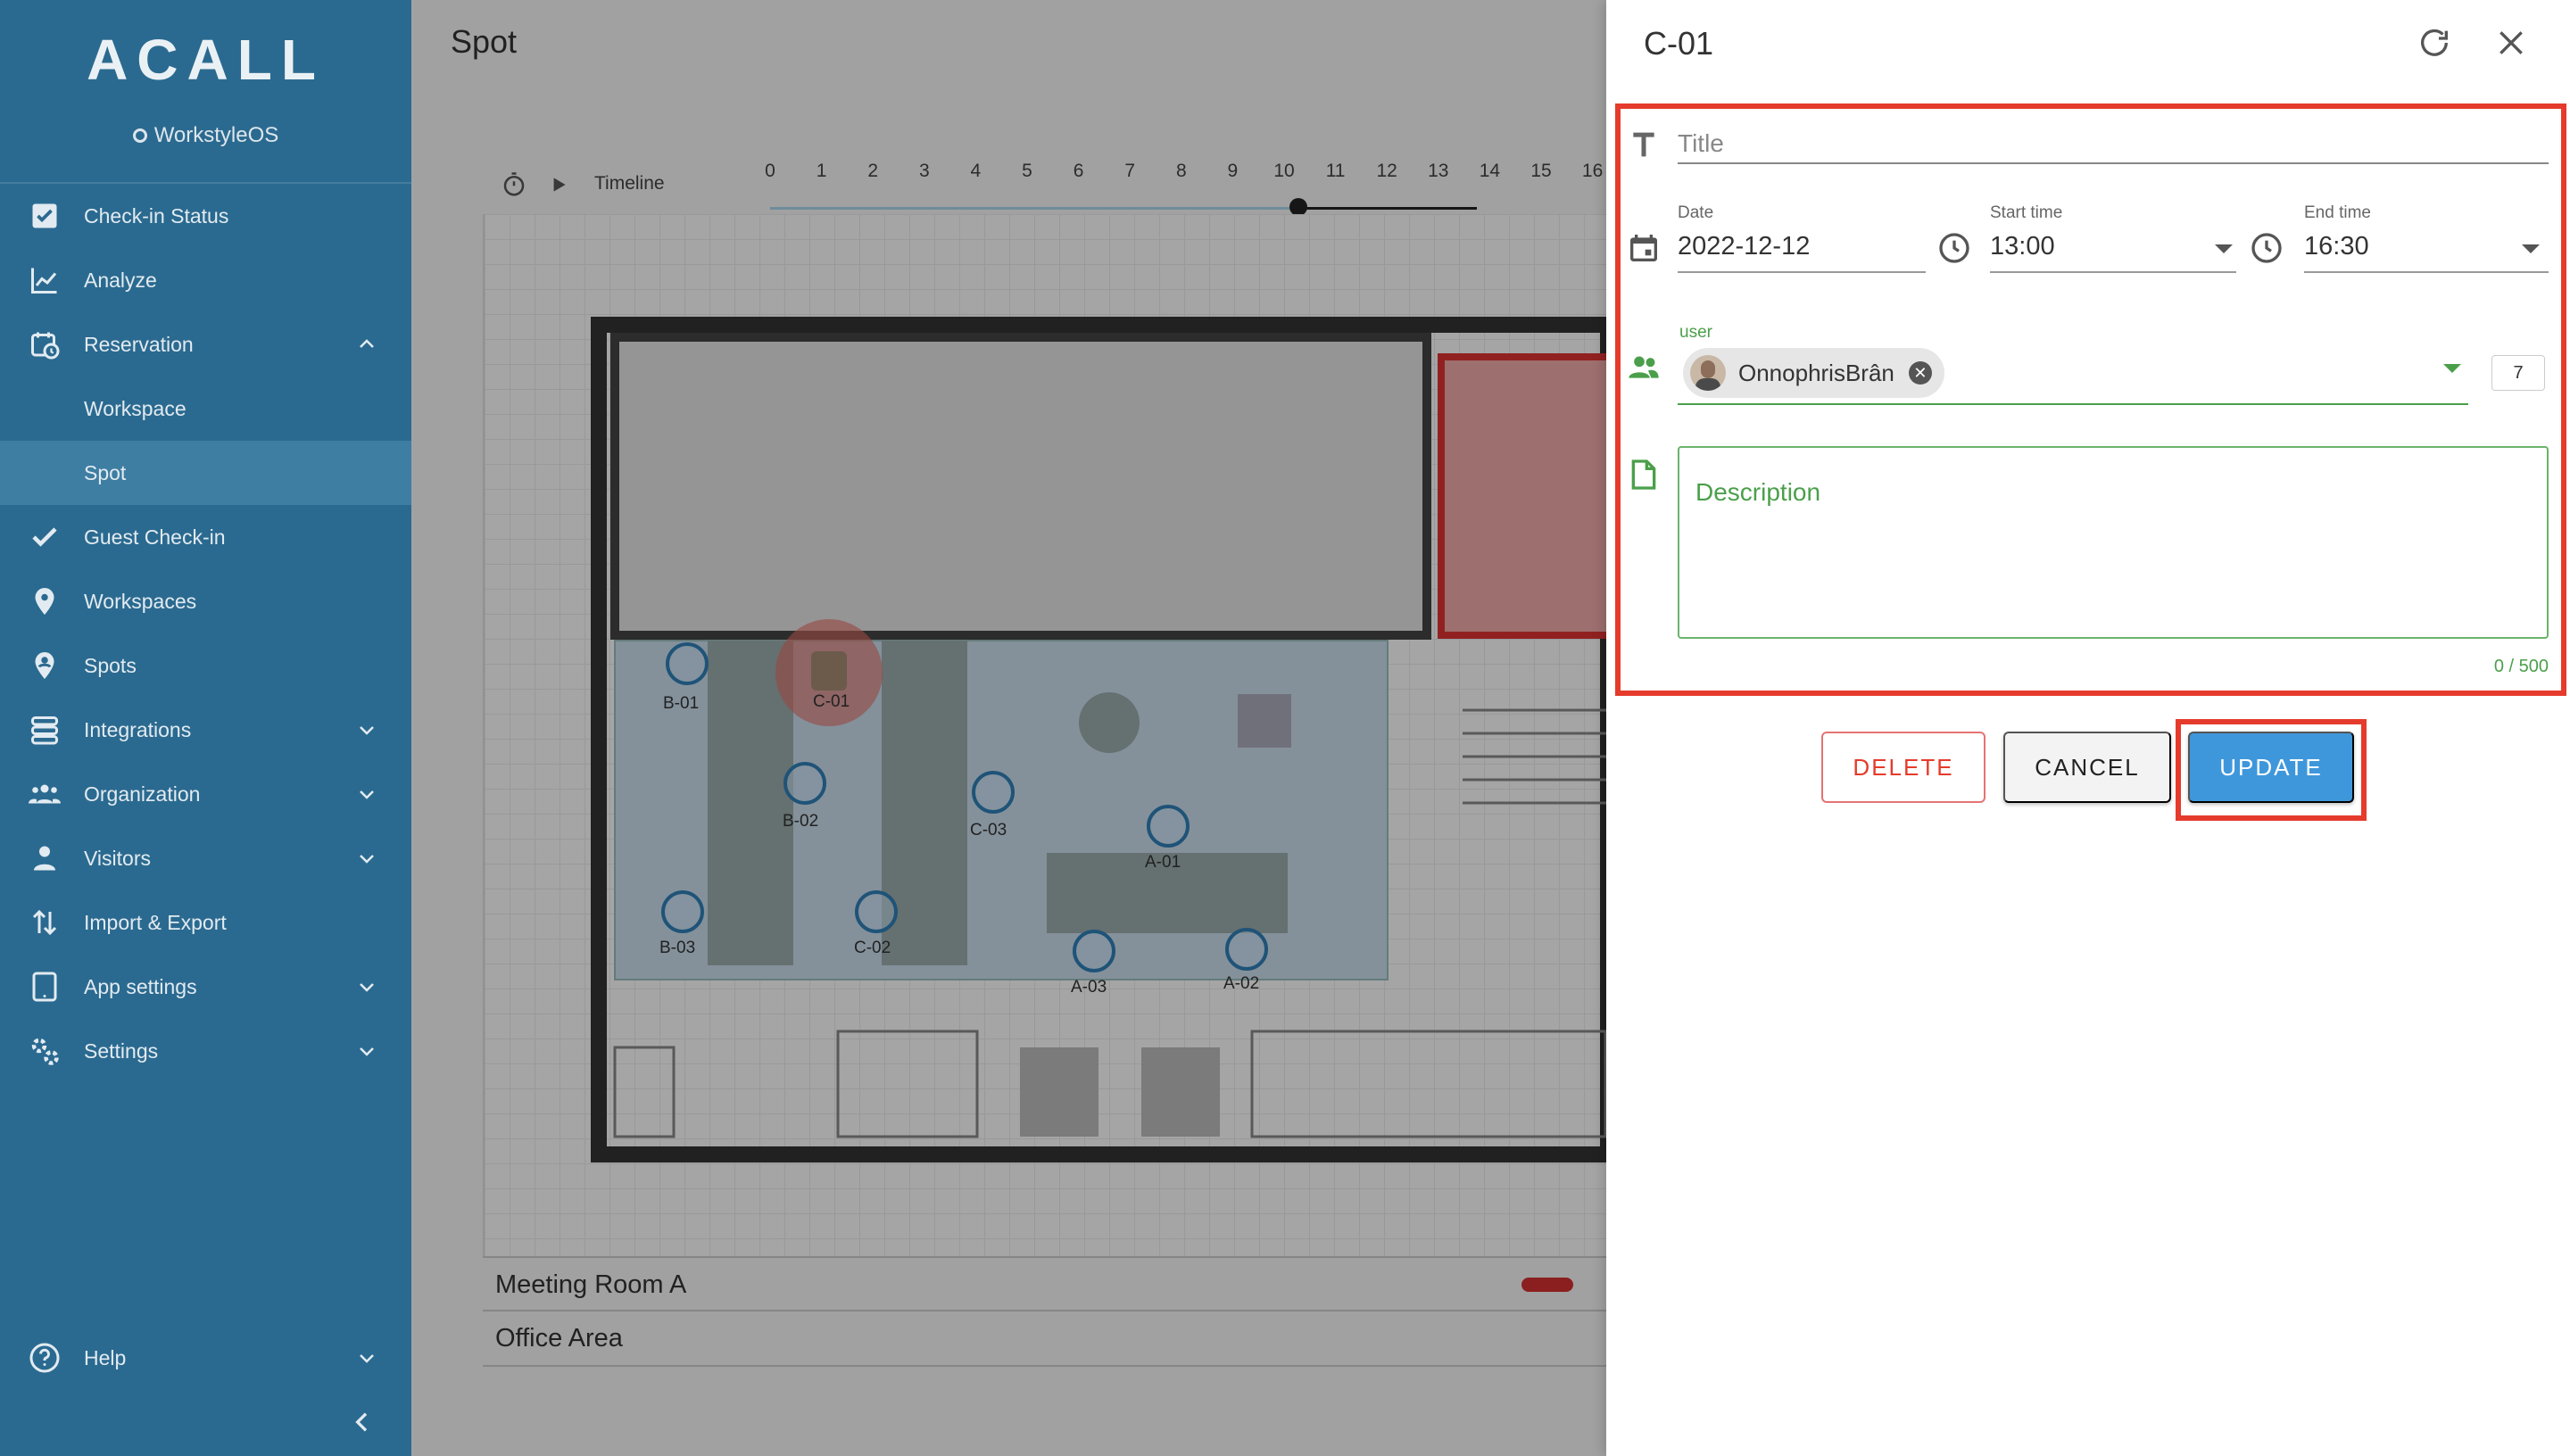 This screenshot has height=1456, width=2570. What do you see at coordinates (1695, 332) in the screenshot?
I see `user-label: user` at bounding box center [1695, 332].